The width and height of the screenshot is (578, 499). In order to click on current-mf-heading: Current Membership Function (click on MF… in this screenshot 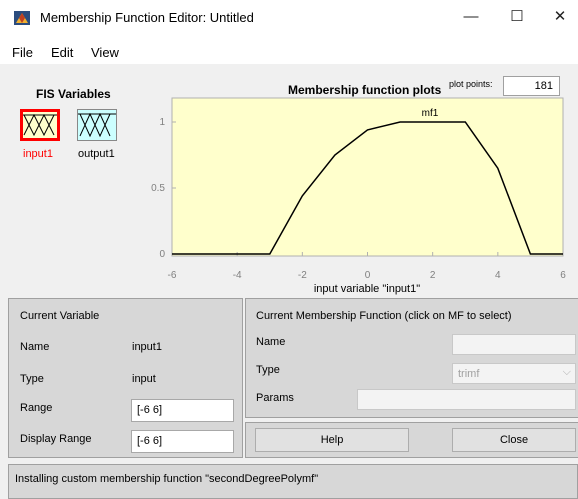, I will do `click(384, 316)`.